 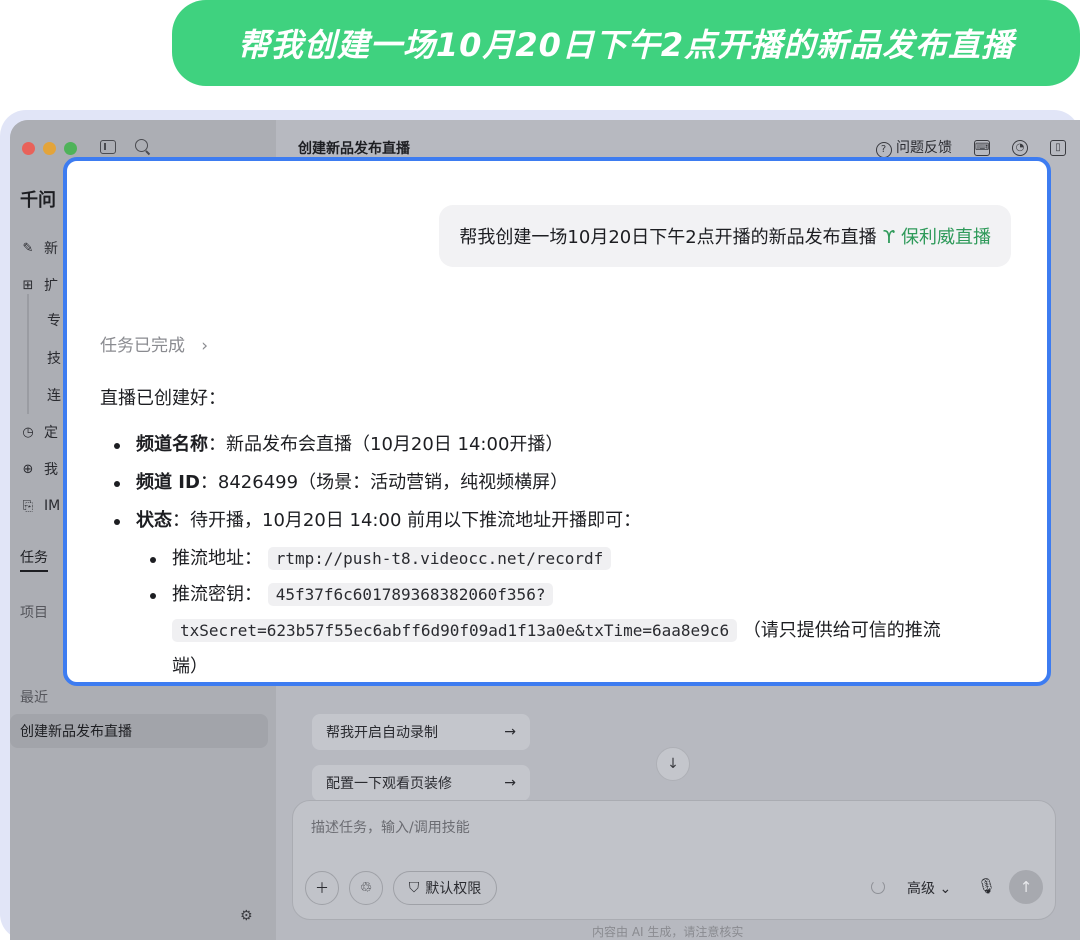 What do you see at coordinates (390, 827) in the screenshot?
I see `task-input: 描述任务，输入/调用技能` at bounding box center [390, 827].